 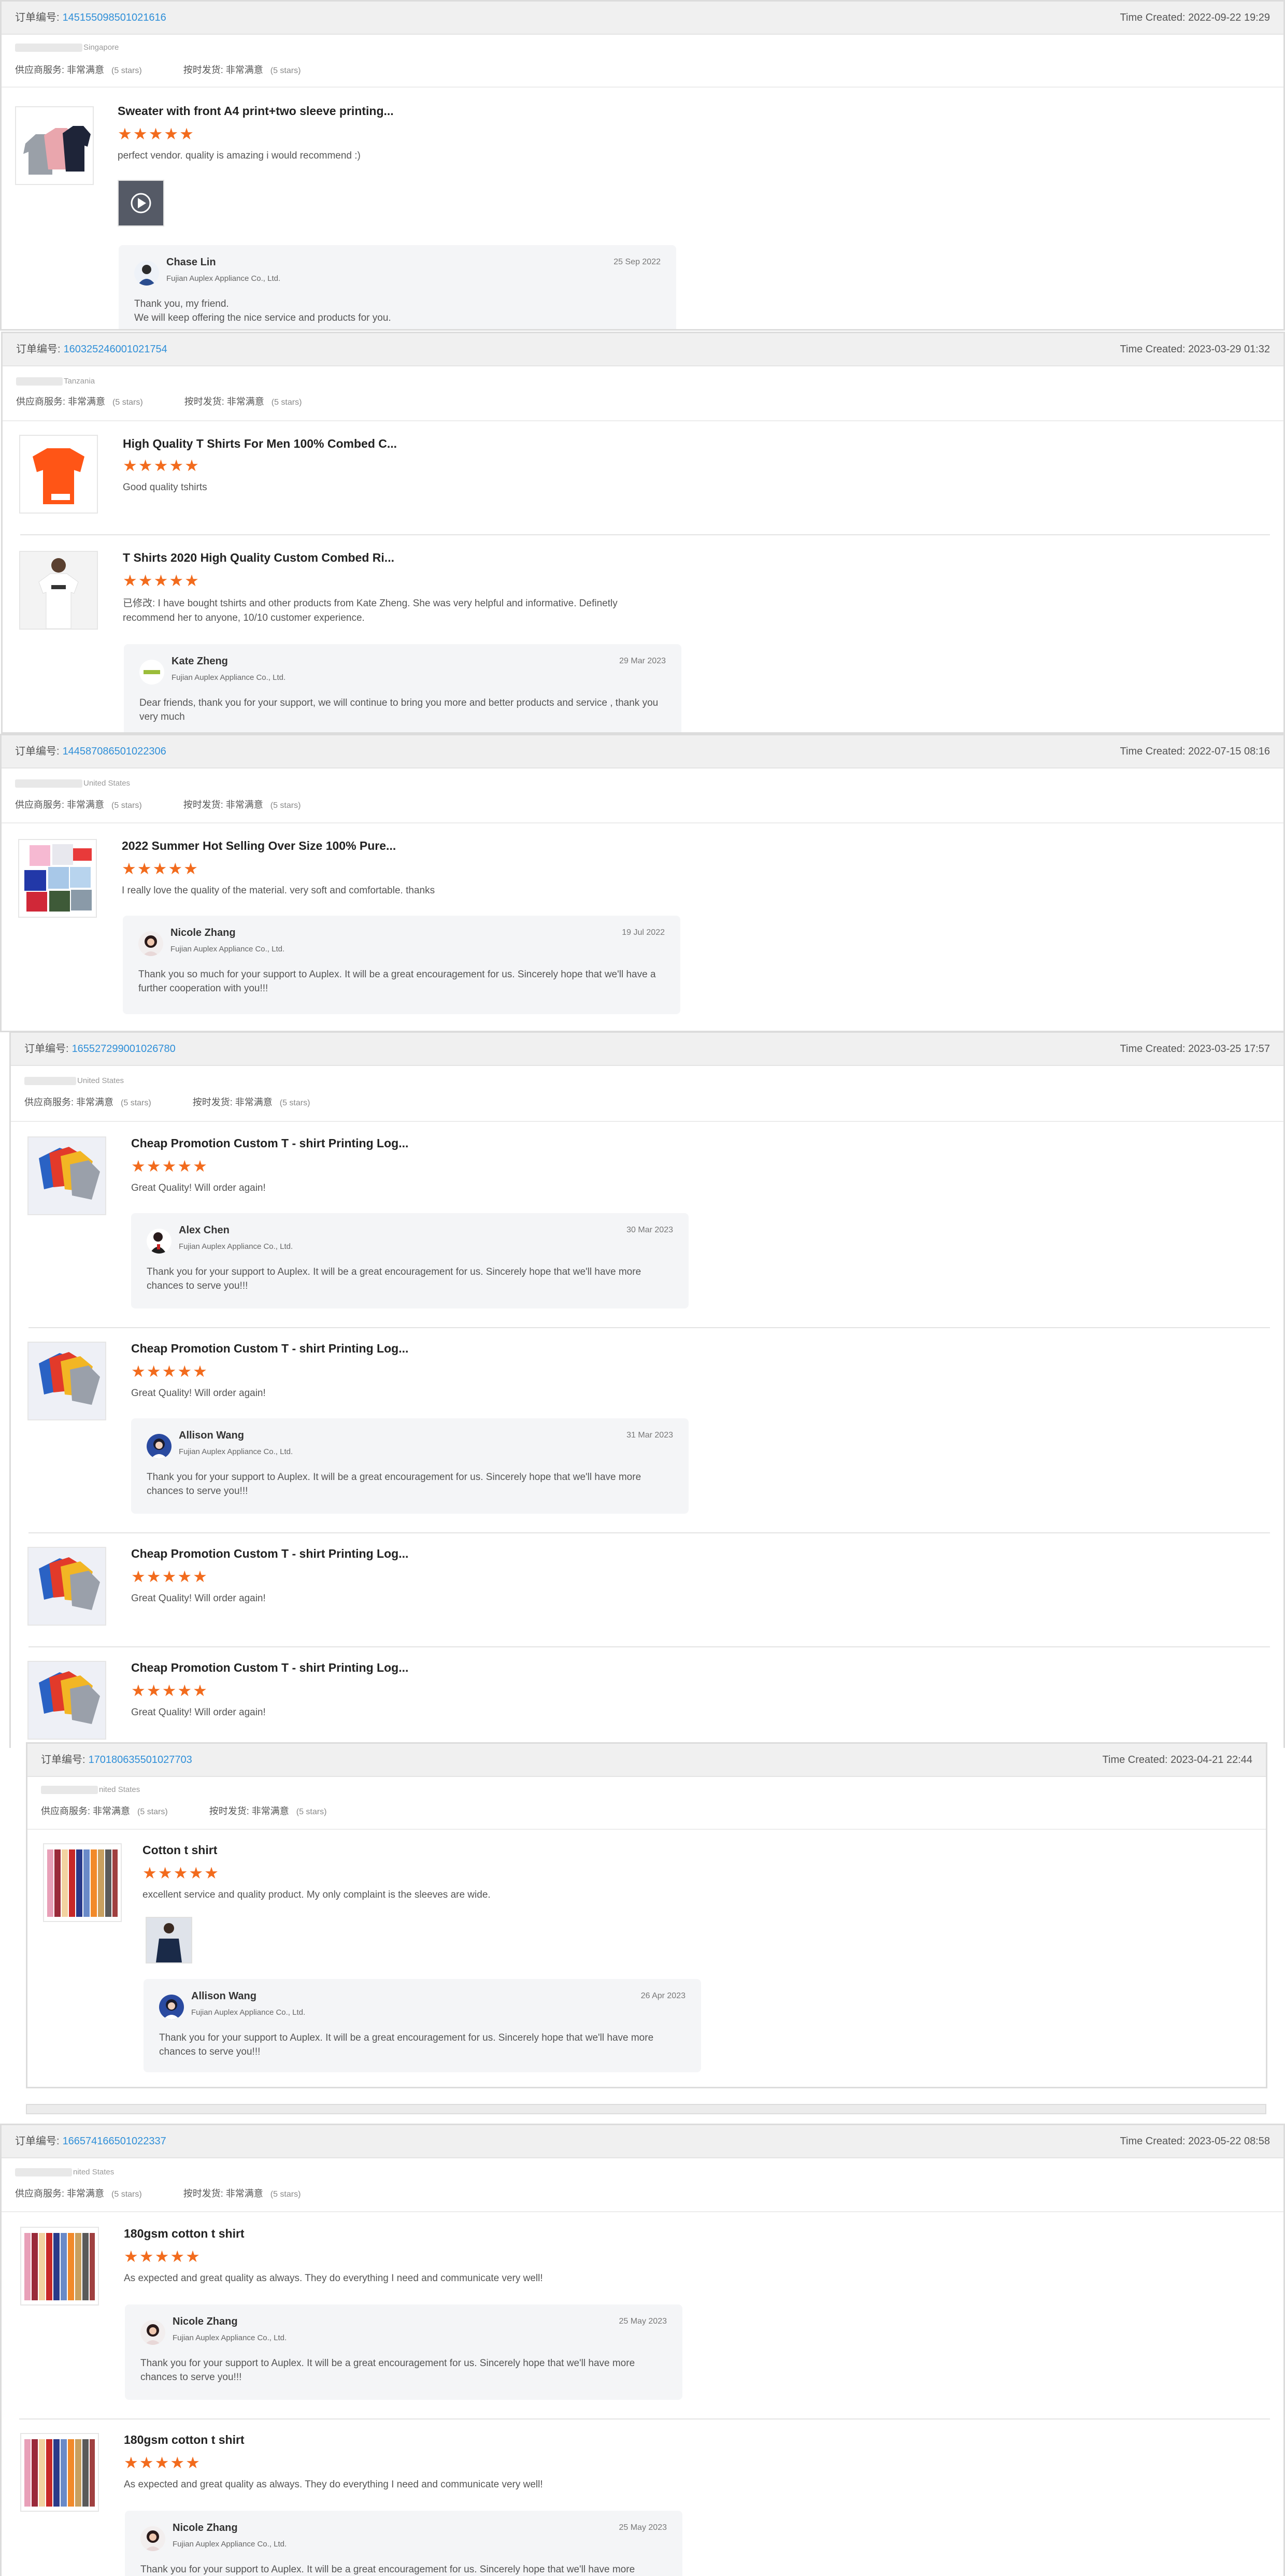 I want to click on reply-date: 26 Apr 2023, so click(x=663, y=1995).